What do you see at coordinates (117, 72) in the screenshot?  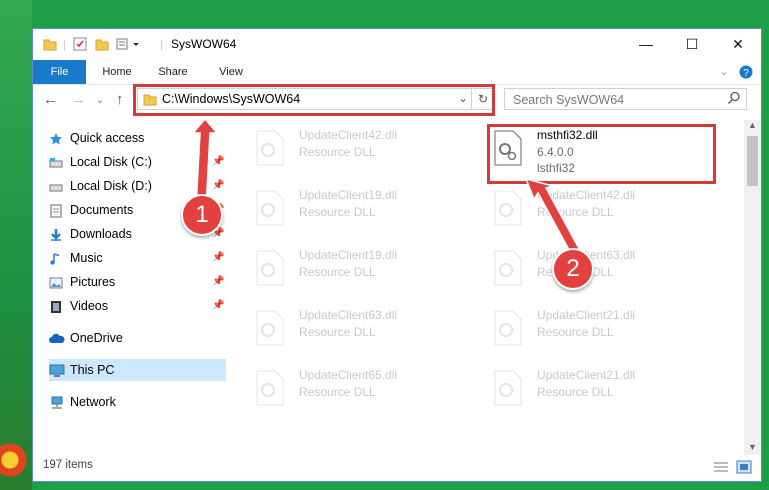 I see `tab-home: Home` at bounding box center [117, 72].